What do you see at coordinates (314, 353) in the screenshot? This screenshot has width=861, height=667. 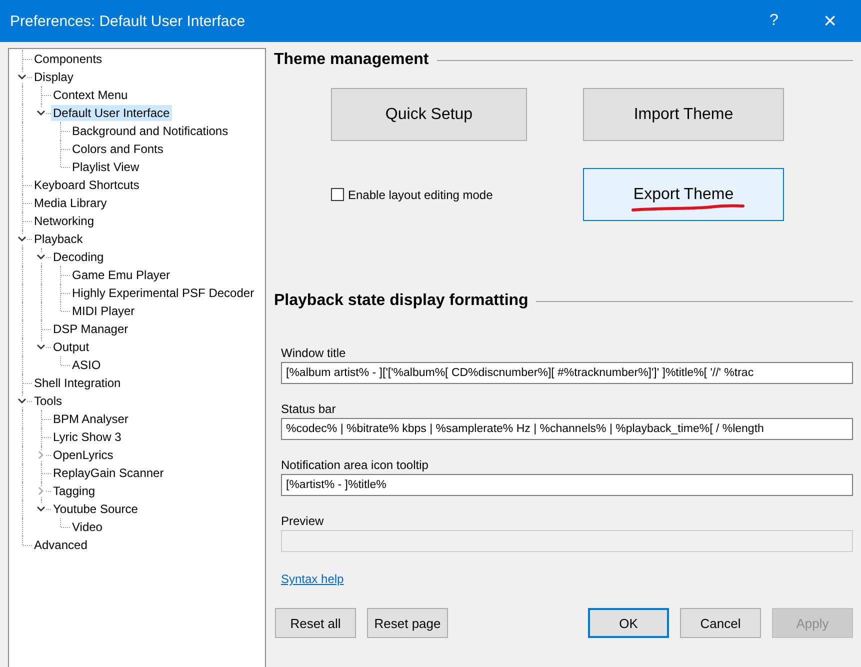 I see `field-label: Window title` at bounding box center [314, 353].